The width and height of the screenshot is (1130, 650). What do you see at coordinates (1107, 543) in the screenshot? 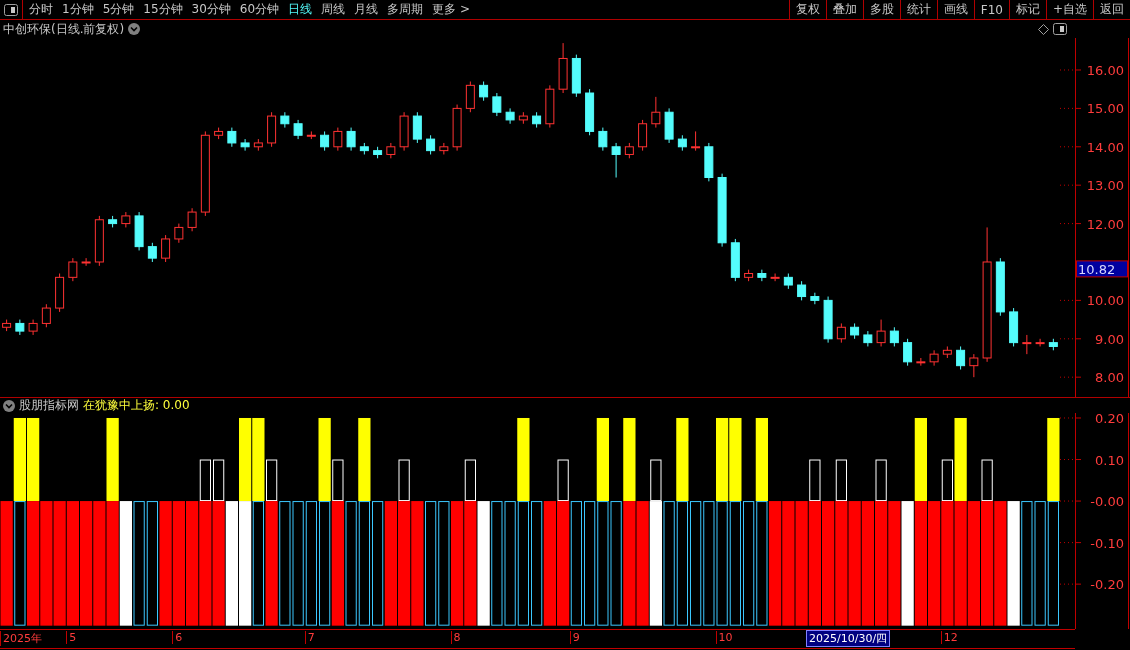
I see `axis-label: -0.10` at bounding box center [1107, 543].